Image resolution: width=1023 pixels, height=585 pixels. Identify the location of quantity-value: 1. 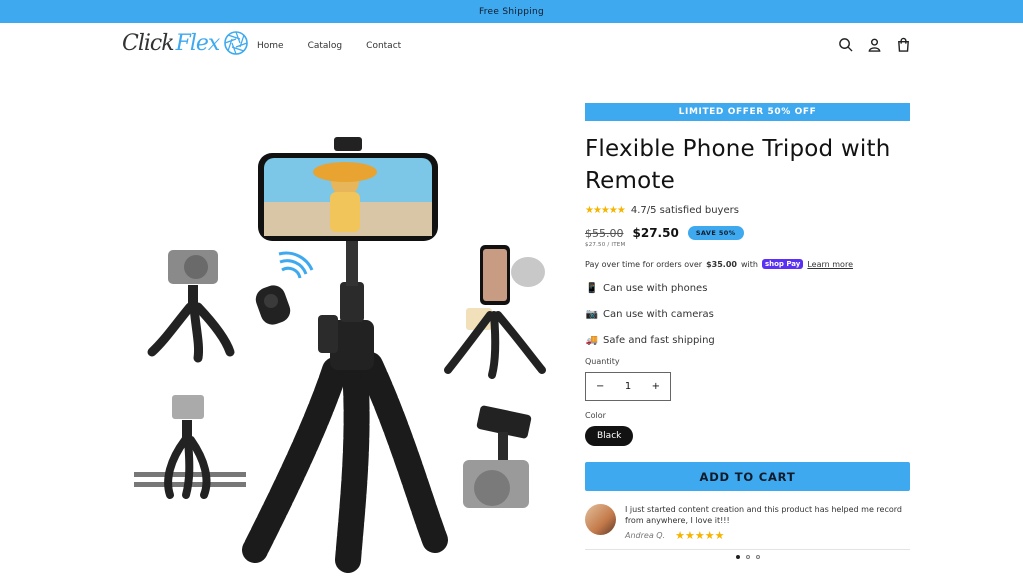
(628, 386).